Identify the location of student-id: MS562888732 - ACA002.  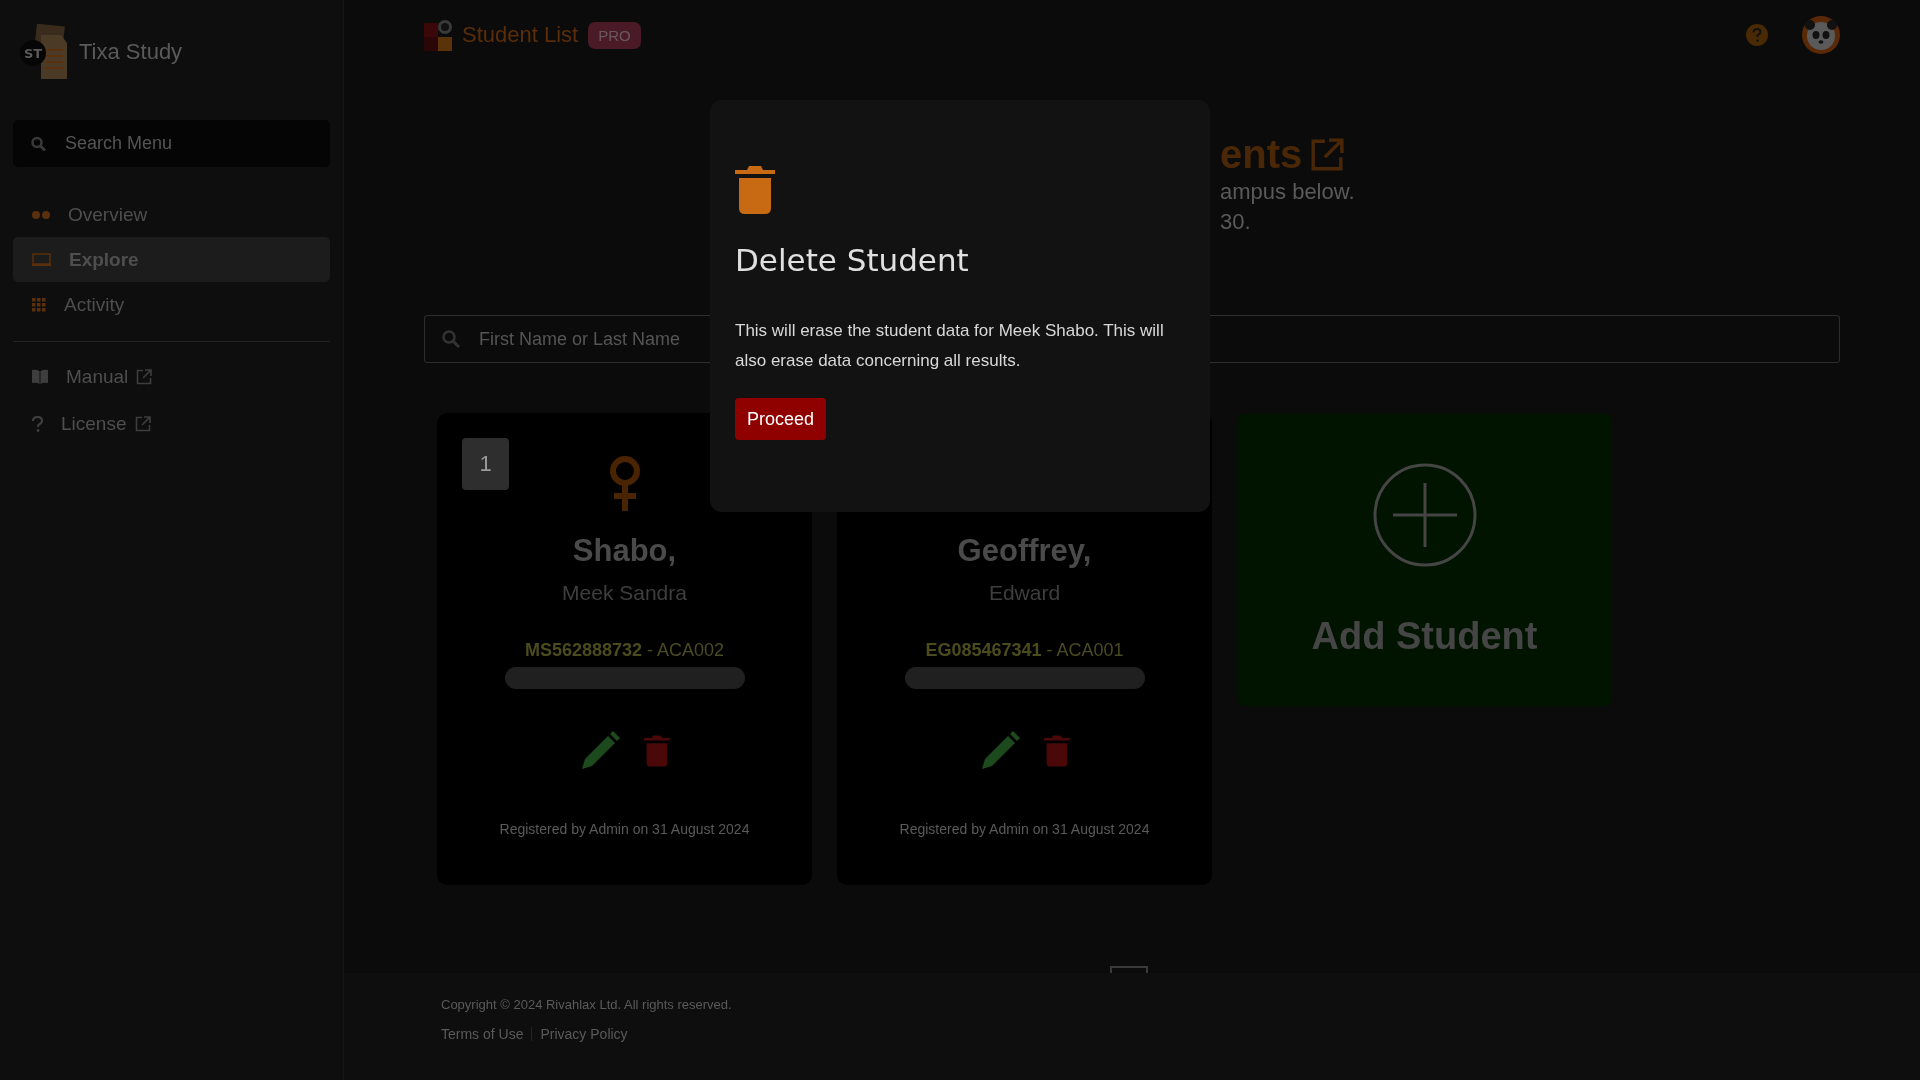
(624, 650).